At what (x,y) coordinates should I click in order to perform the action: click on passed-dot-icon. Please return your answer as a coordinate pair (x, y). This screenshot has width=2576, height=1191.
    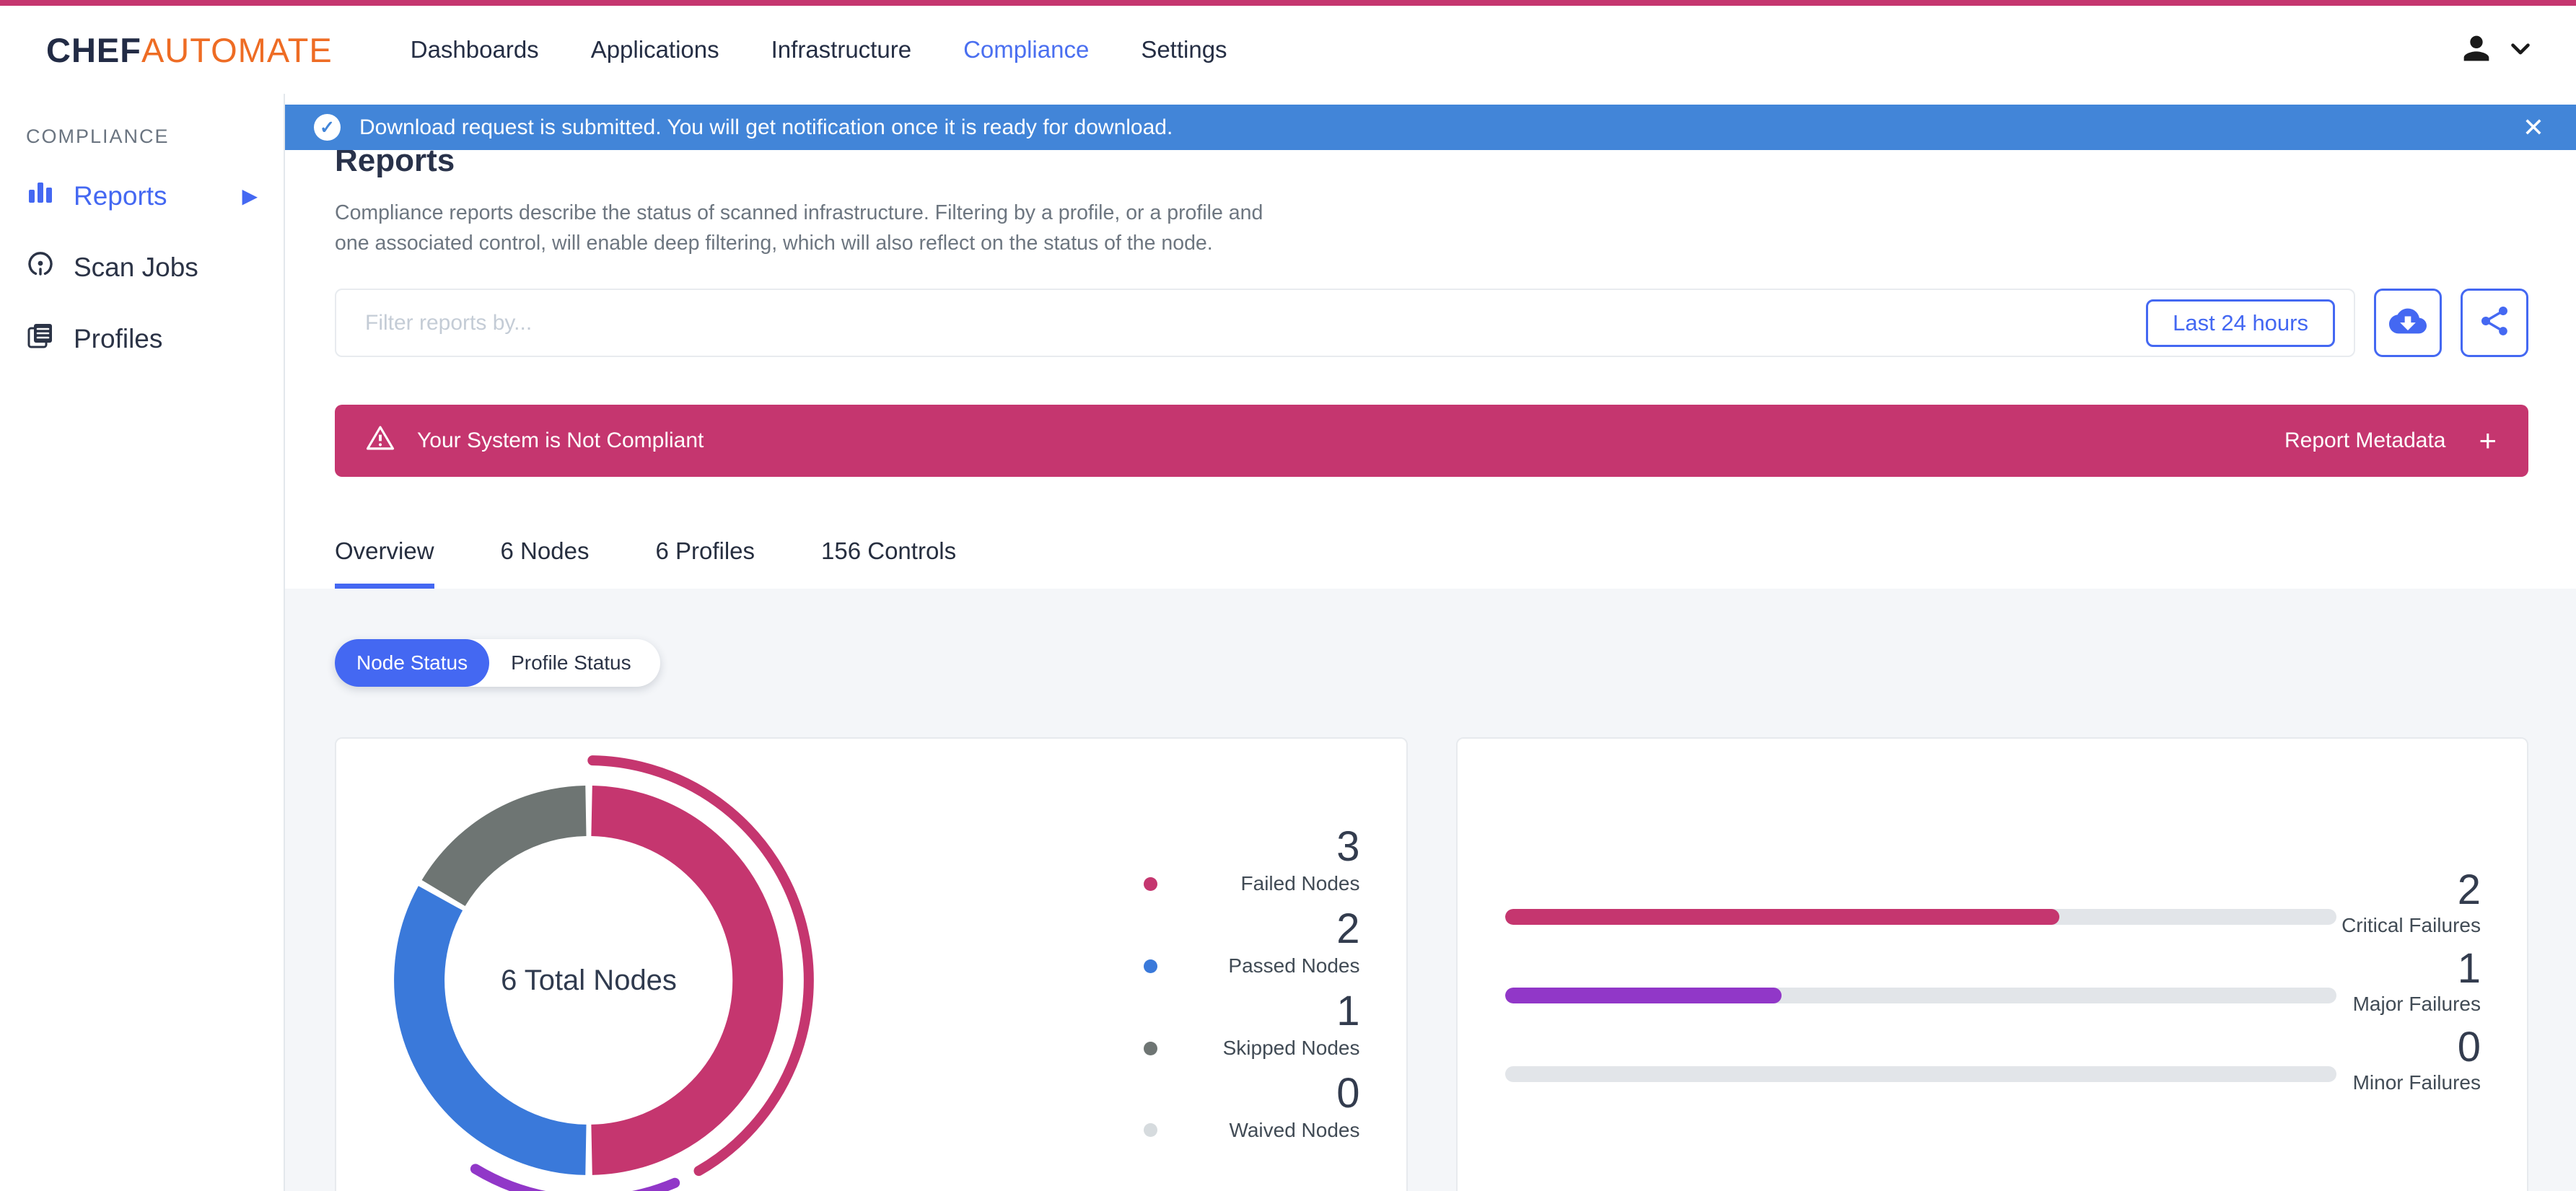
    Looking at the image, I should click on (1150, 966).